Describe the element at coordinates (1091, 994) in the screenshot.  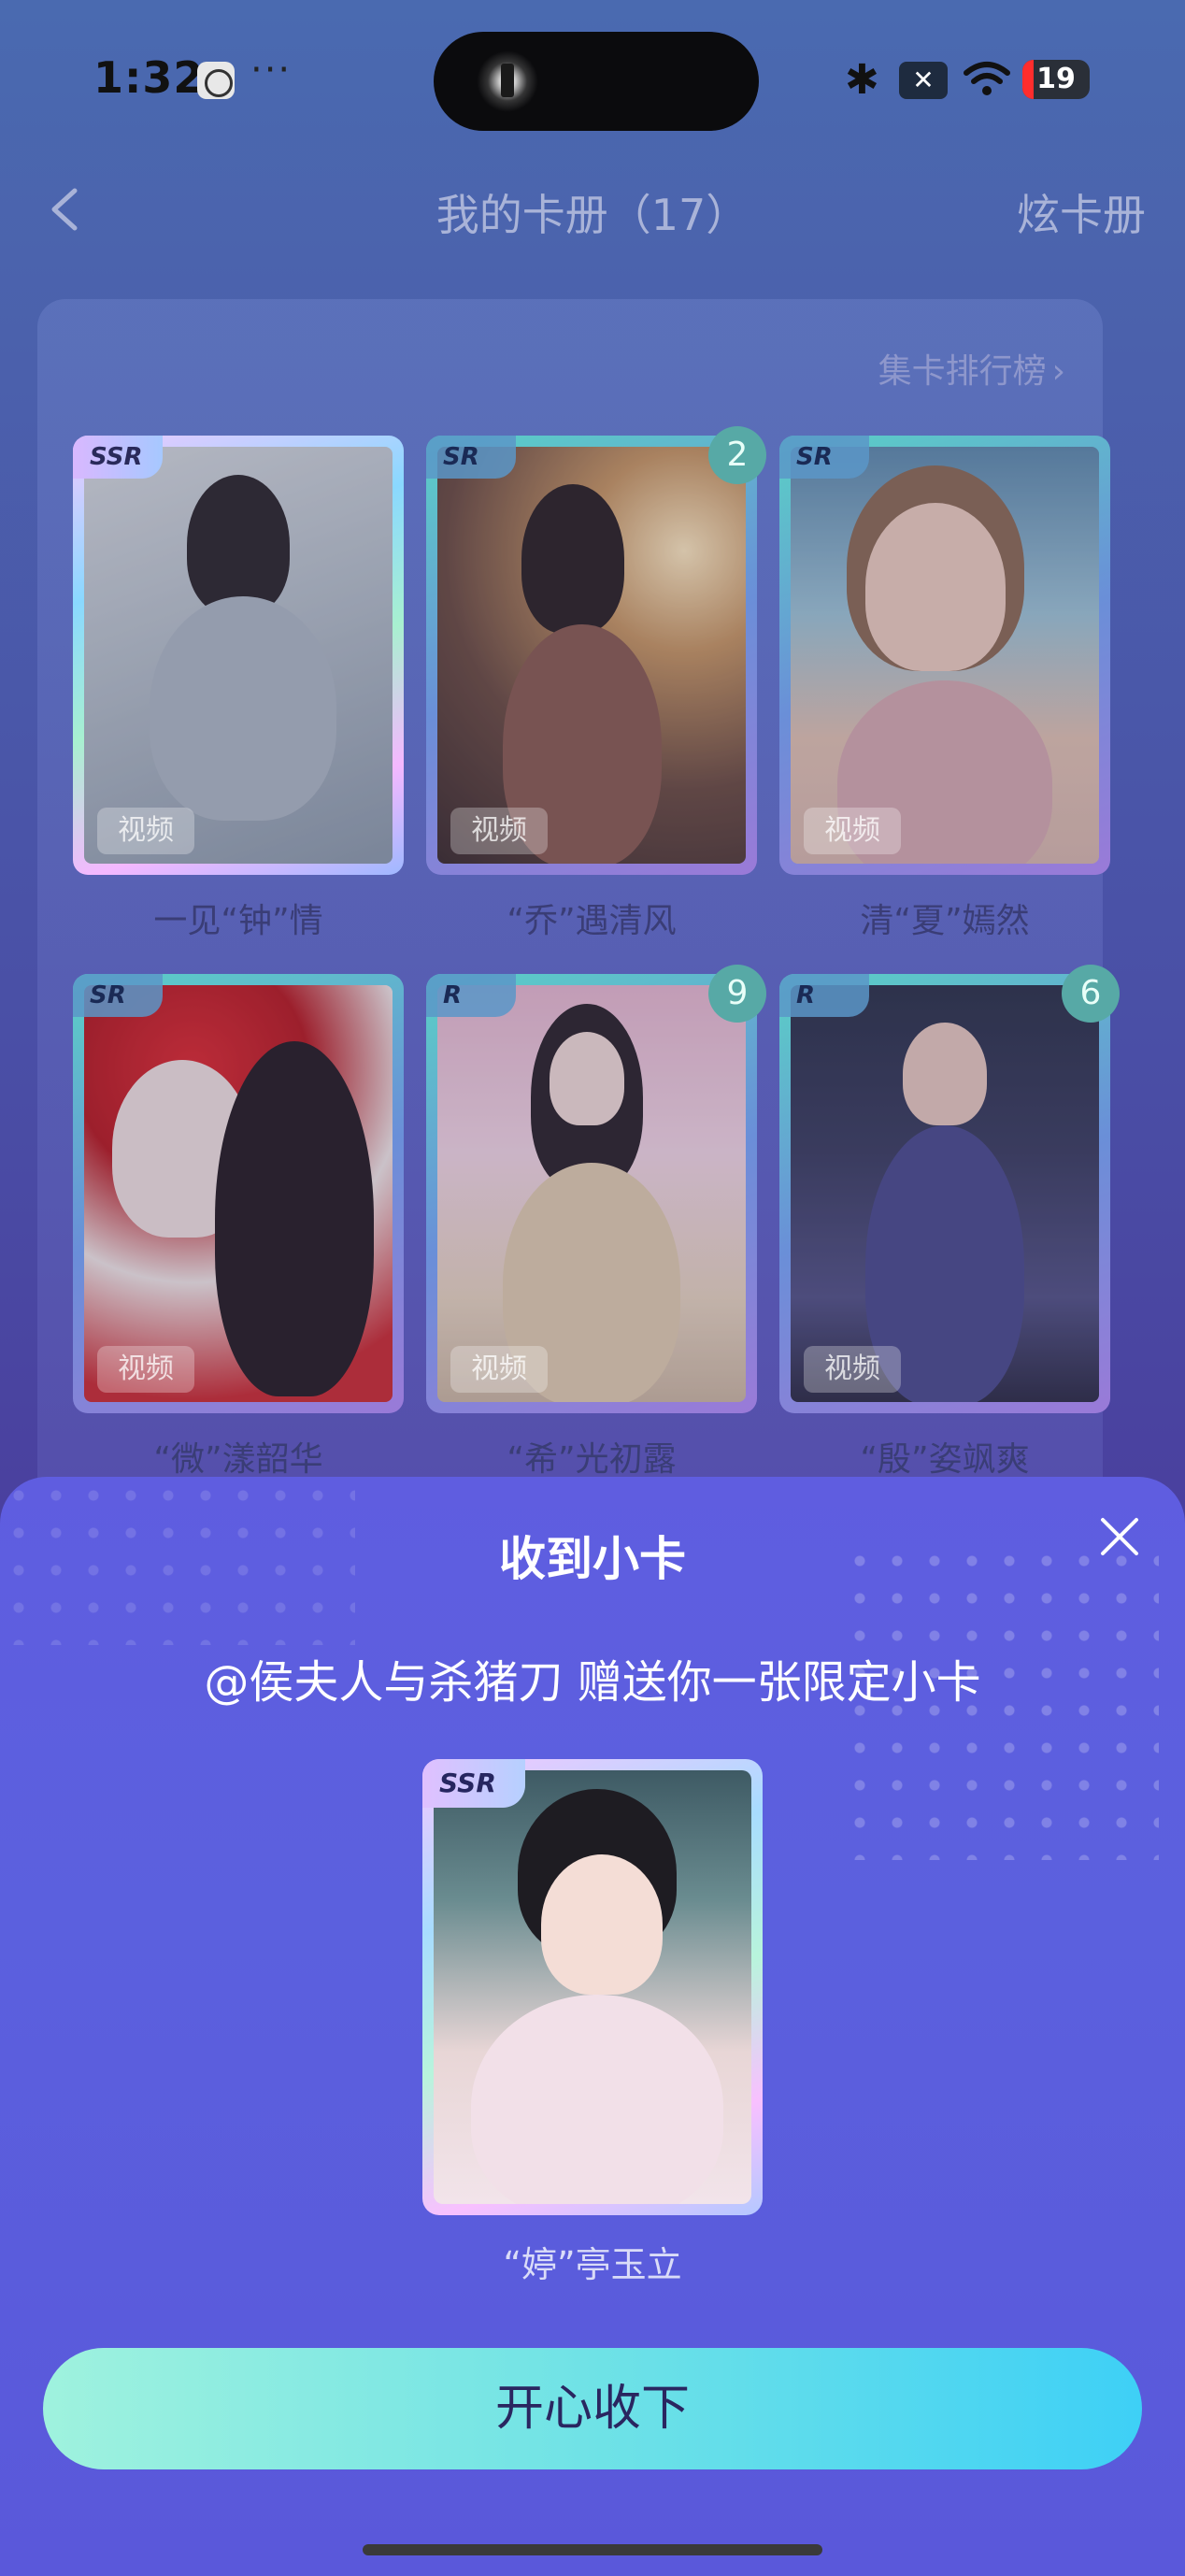
I see `card-count-badge: 6` at that location.